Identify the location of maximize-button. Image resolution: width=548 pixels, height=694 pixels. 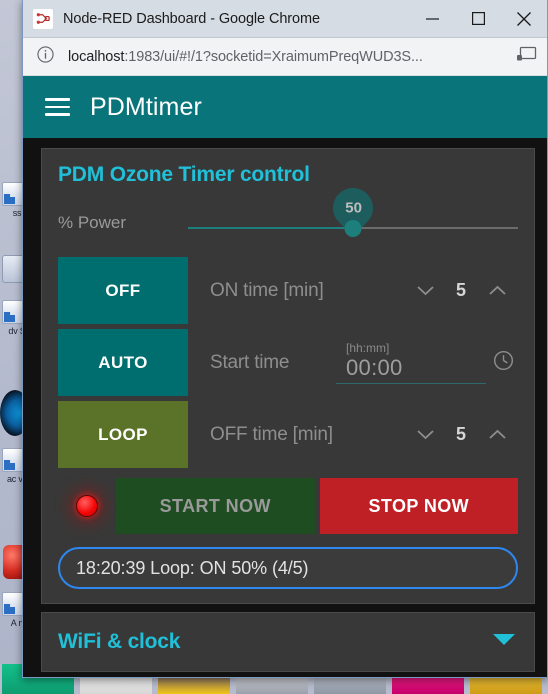
(478, 19).